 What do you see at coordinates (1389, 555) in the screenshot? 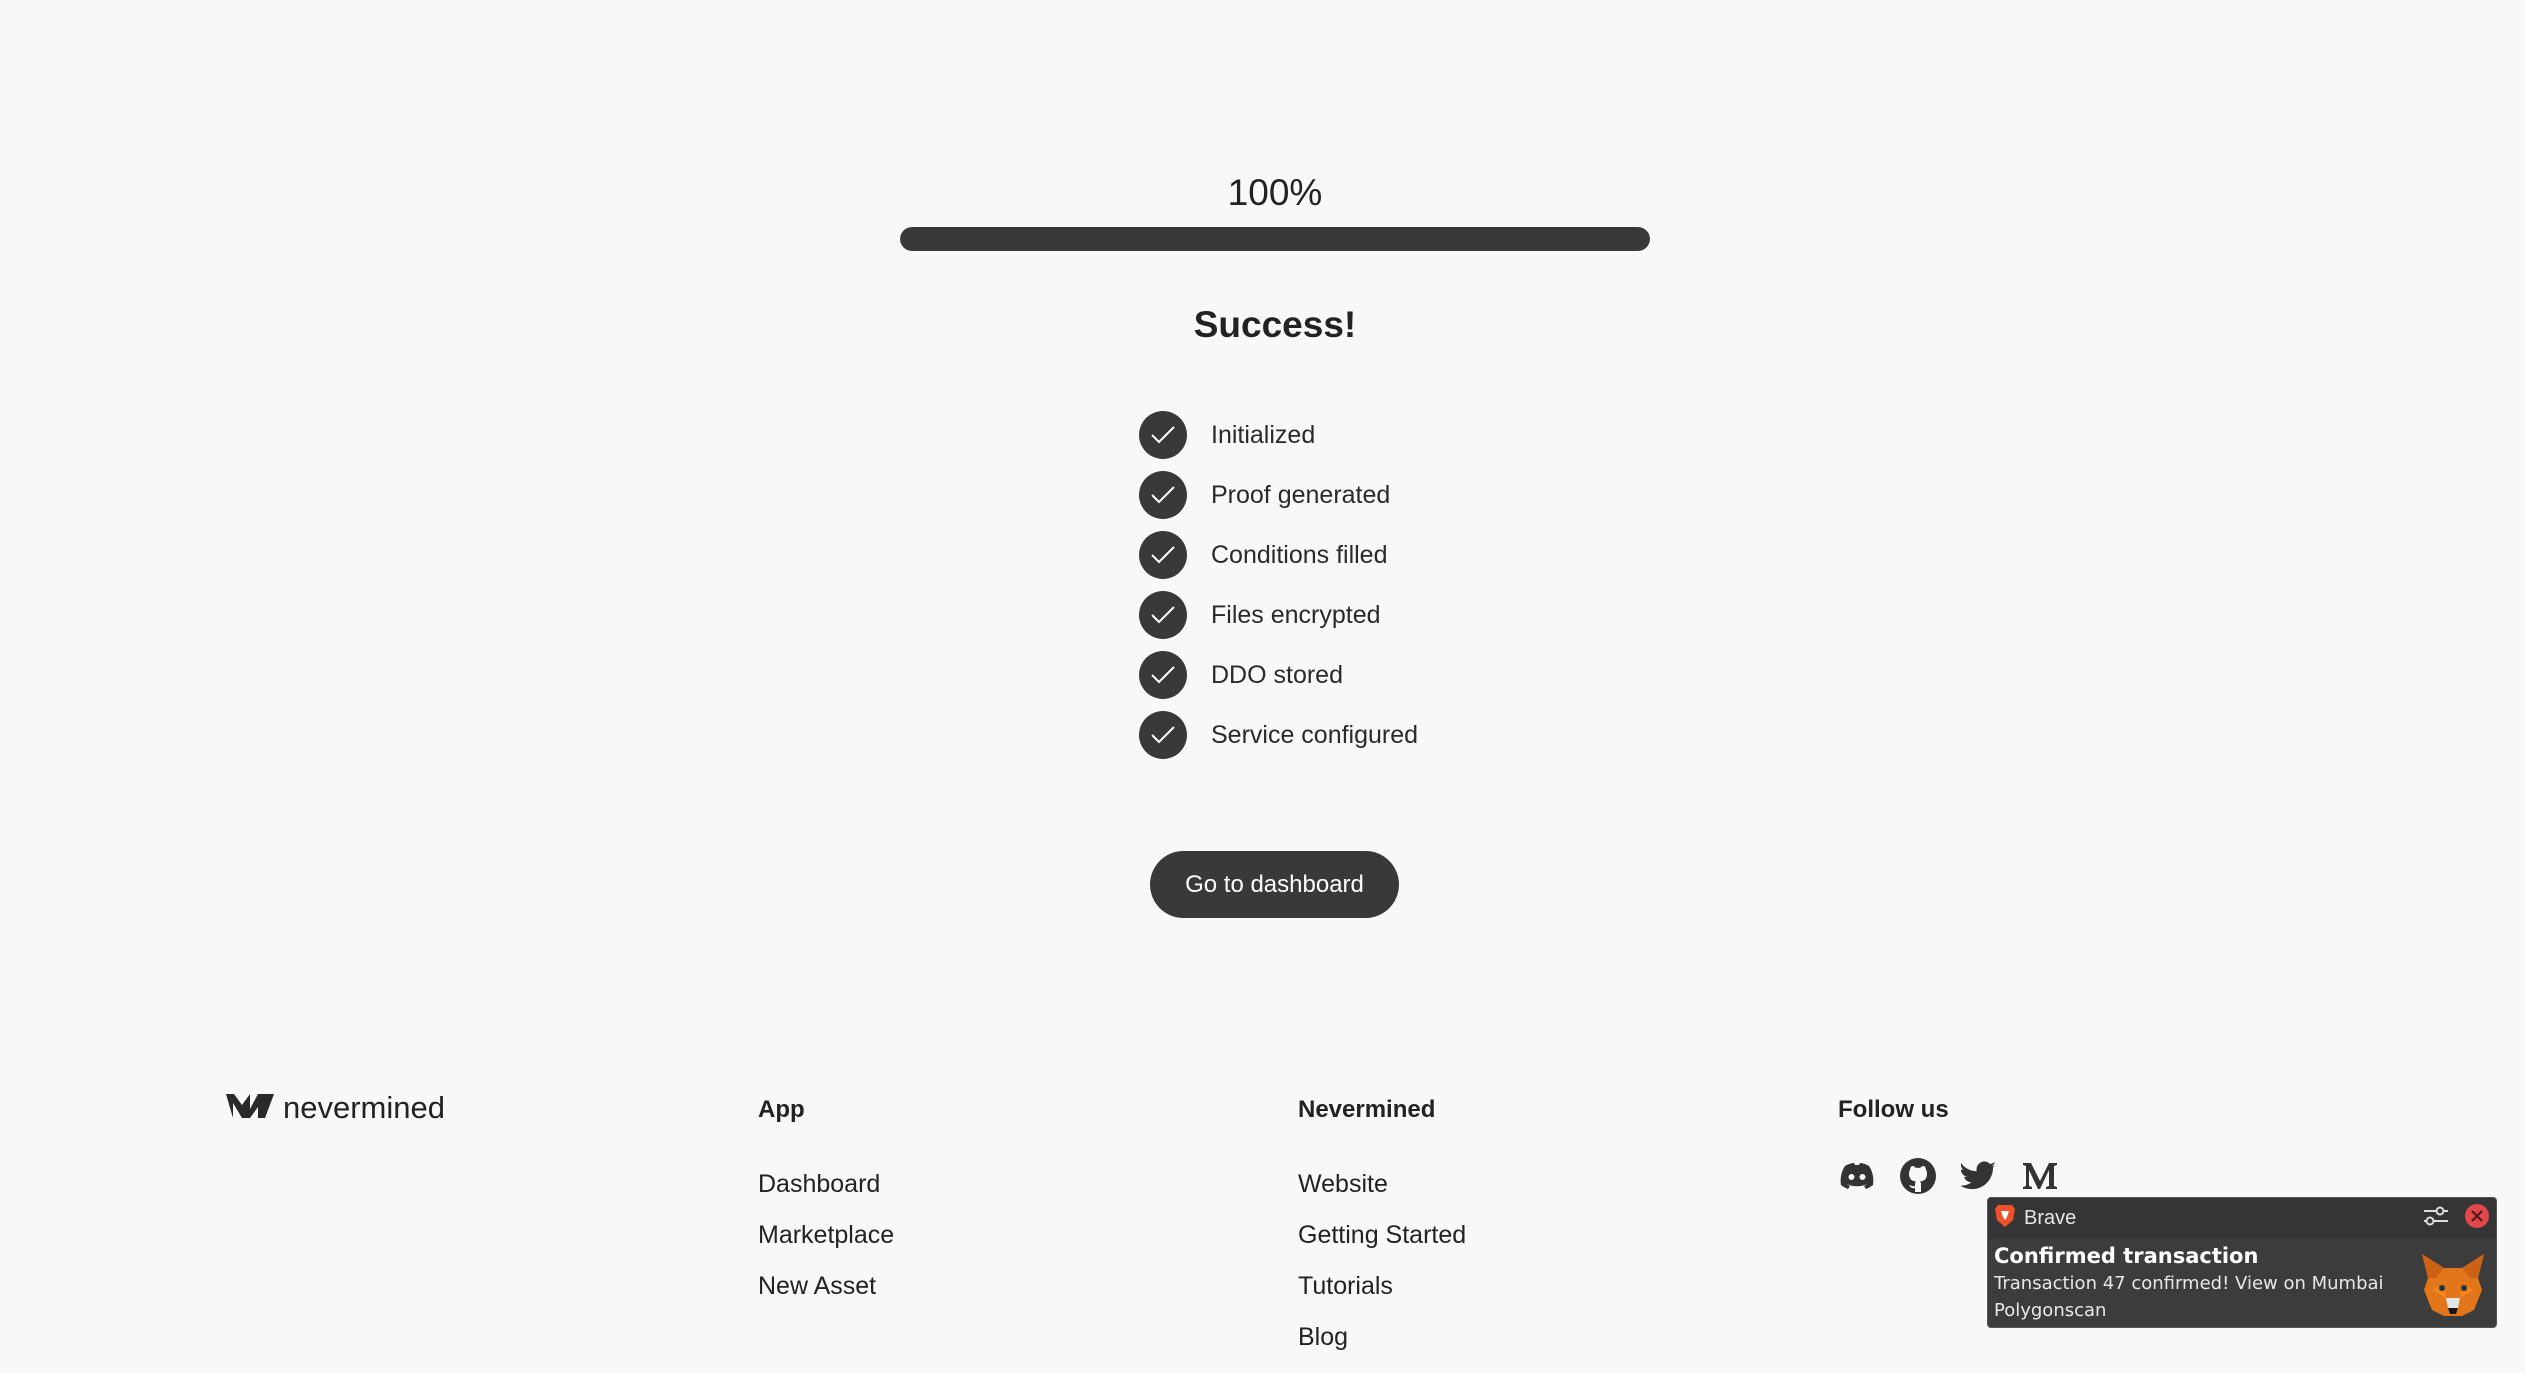
I see `step-item: Conditions filled` at bounding box center [1389, 555].